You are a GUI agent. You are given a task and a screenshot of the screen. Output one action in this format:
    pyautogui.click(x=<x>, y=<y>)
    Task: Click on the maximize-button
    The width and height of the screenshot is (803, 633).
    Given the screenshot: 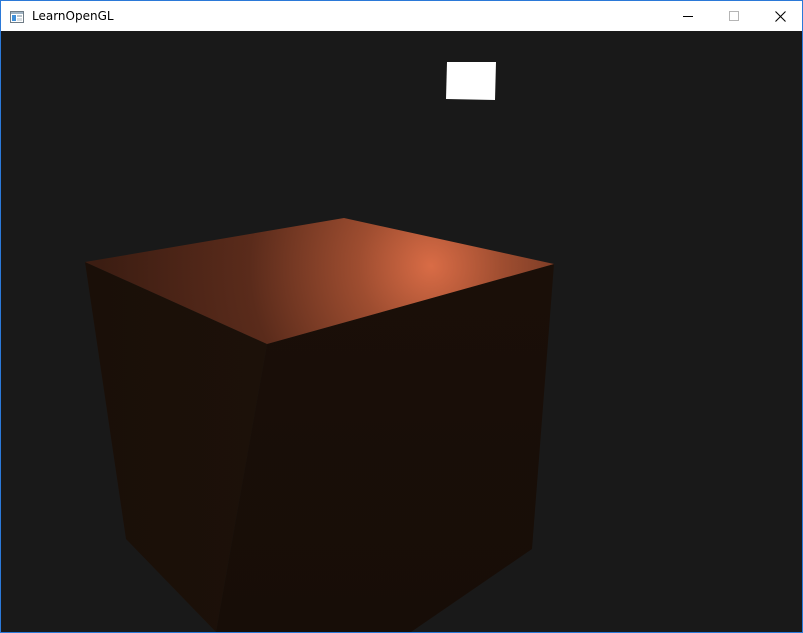 What is the action you would take?
    pyautogui.click(x=734, y=16)
    